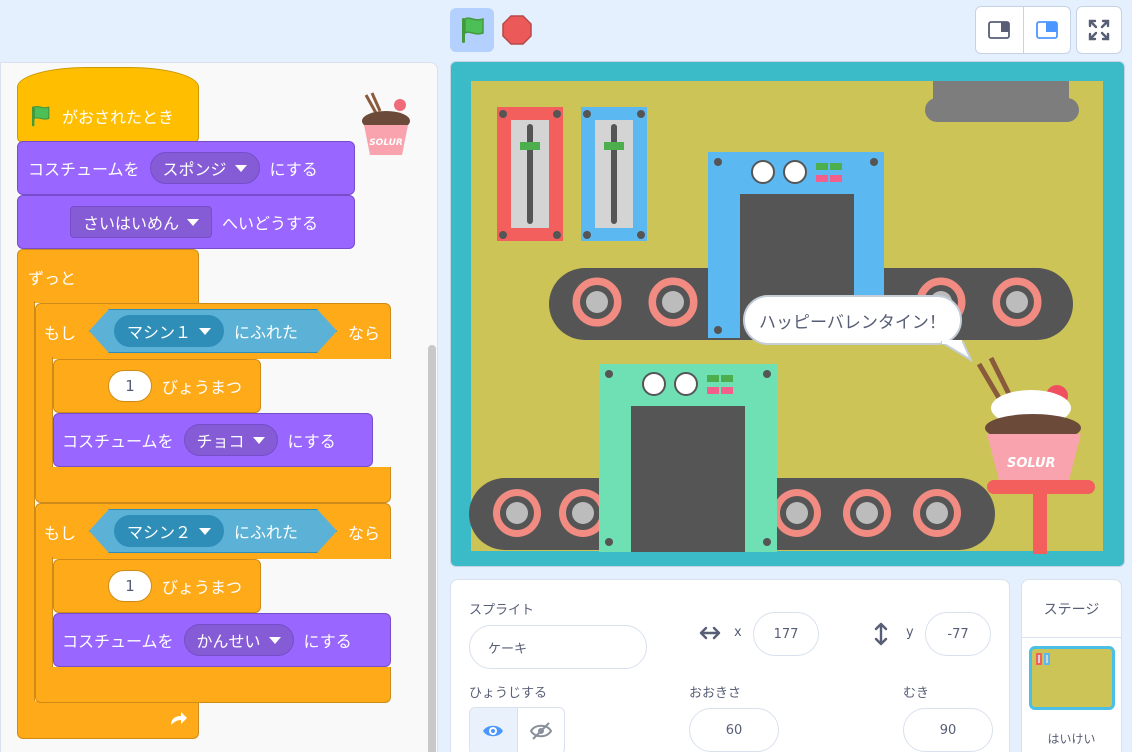  I want to click on cake-label: SOLUR, so click(1031, 463).